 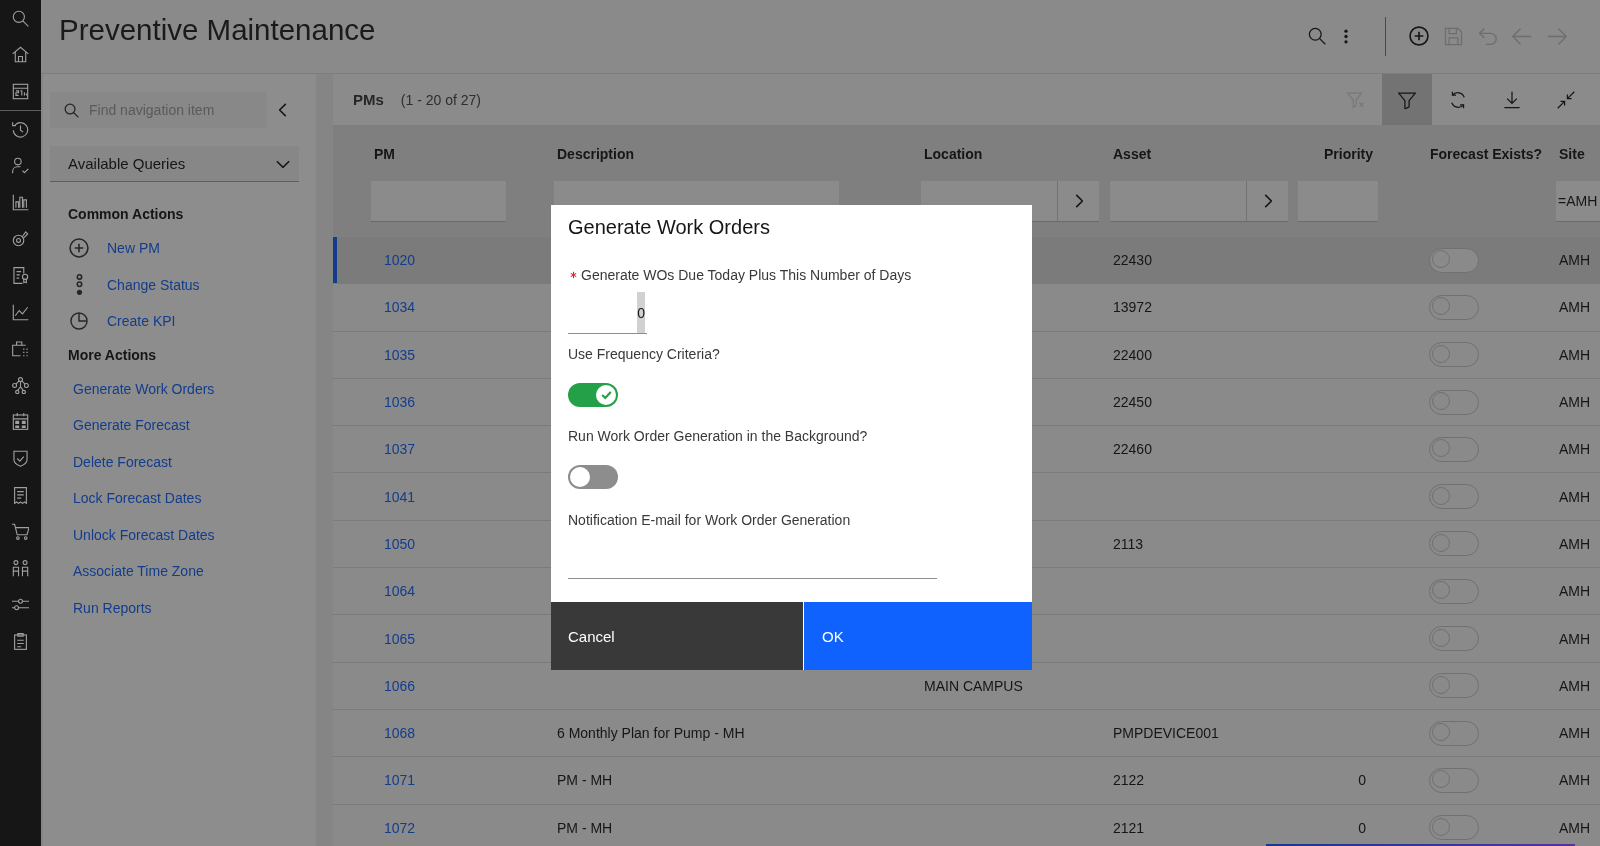 What do you see at coordinates (113, 354) in the screenshot?
I see `section-heading: More Actions` at bounding box center [113, 354].